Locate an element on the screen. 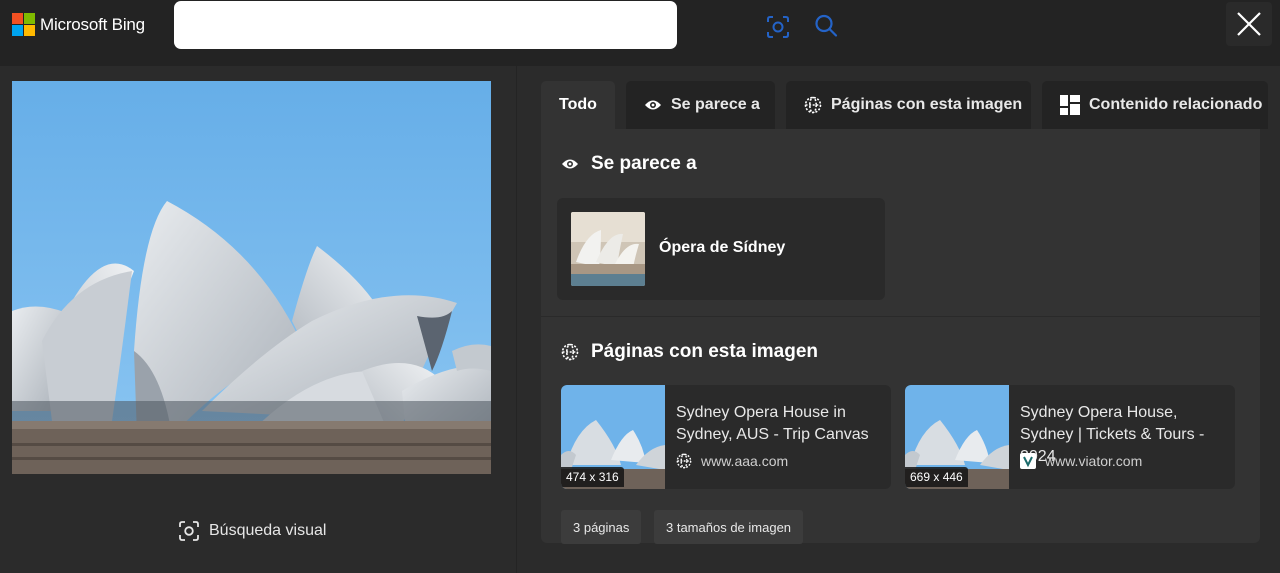  pages-section-title-text: Páginas con esta imagen is located at coordinates (705, 351).